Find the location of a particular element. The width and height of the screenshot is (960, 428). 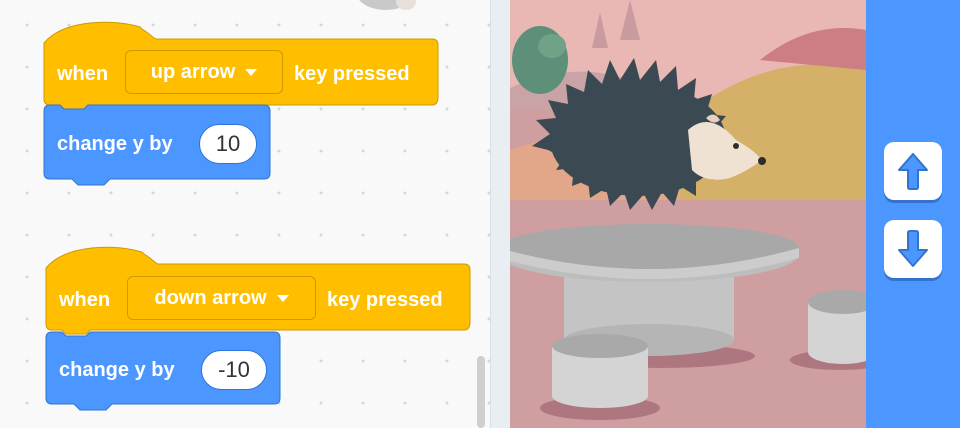

up-arrow-icon is located at coordinates (913, 171).